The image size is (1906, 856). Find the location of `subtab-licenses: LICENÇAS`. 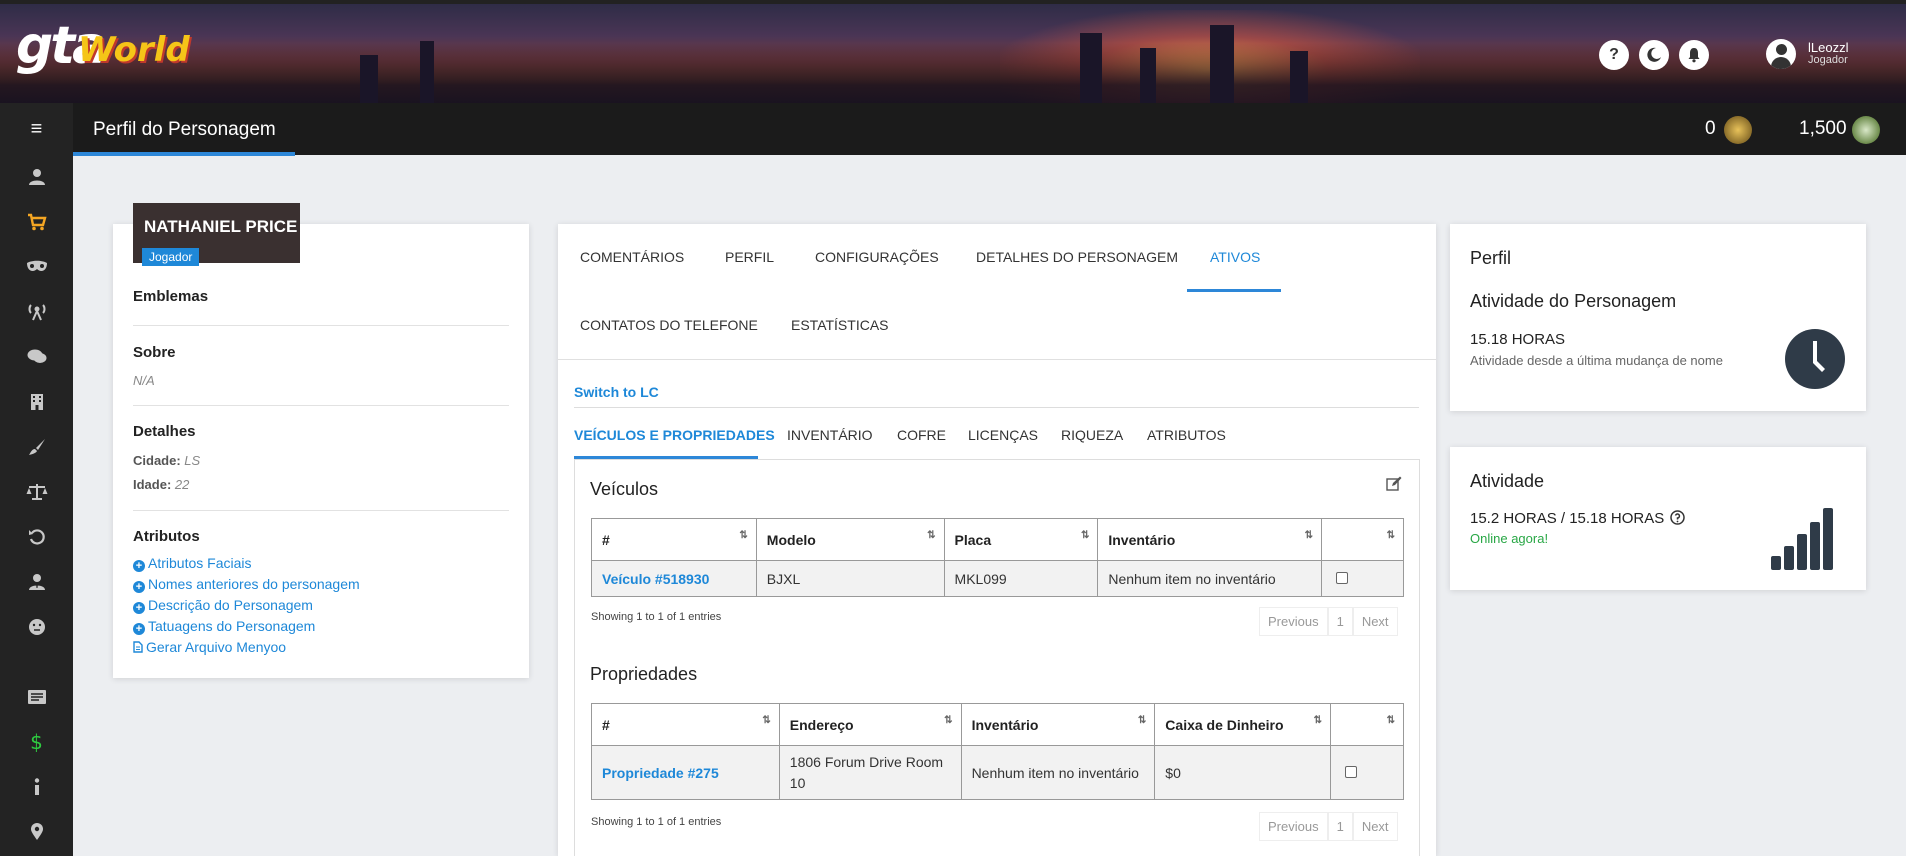

subtab-licenses: LICENÇAS is located at coordinates (1003, 435).